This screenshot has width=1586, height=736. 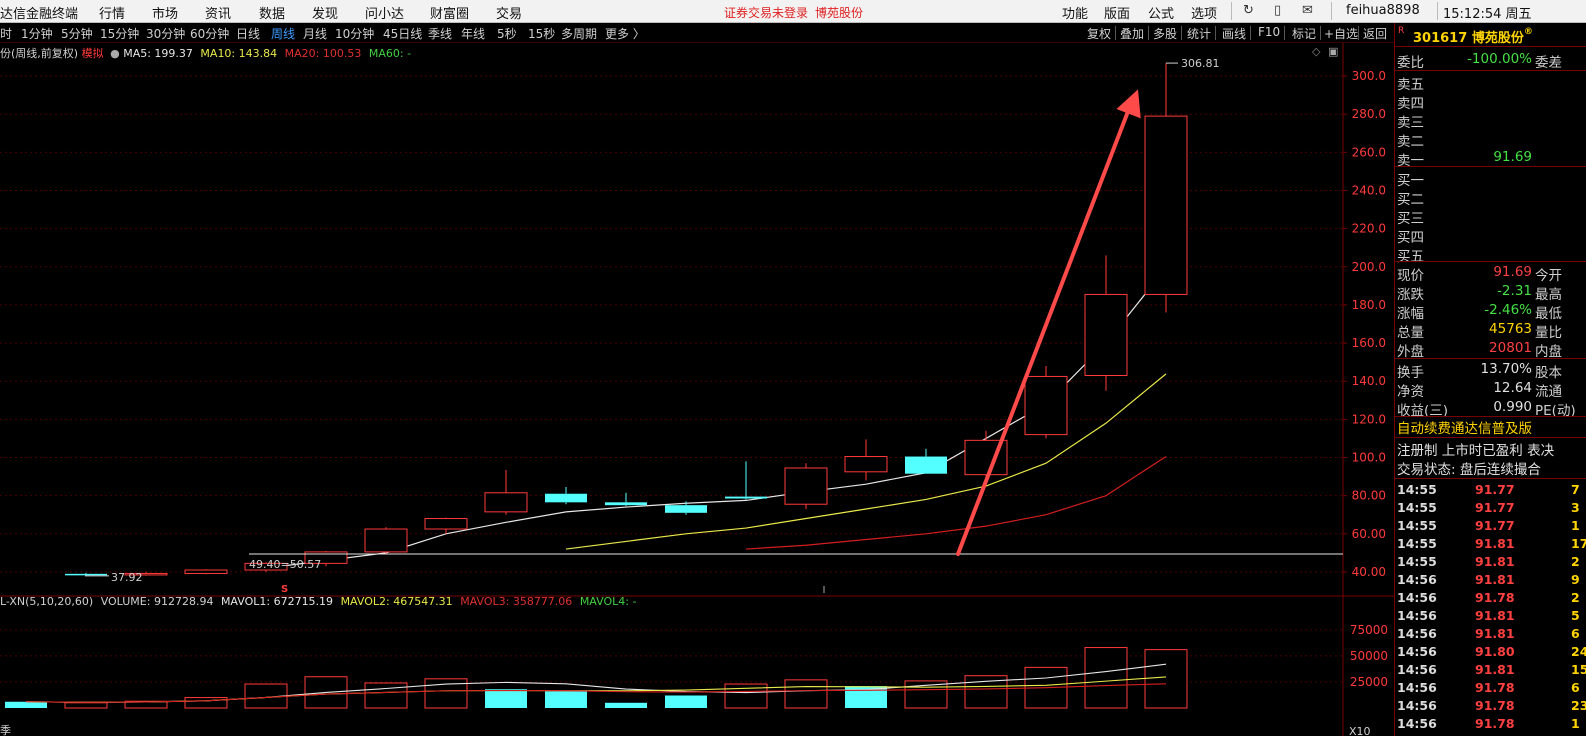 What do you see at coordinates (209, 33) in the screenshot?
I see `tab-period: 60分钟` at bounding box center [209, 33].